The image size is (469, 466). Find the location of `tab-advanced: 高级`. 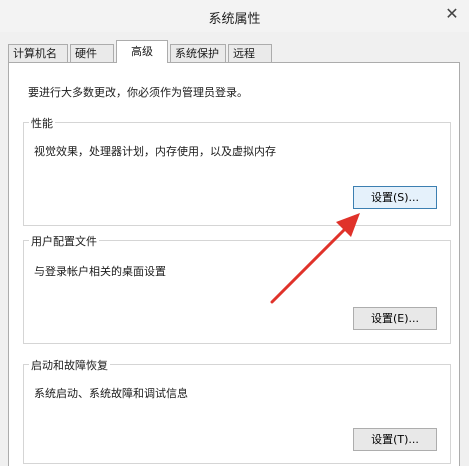

tab-advanced: 高级 is located at coordinates (142, 51).